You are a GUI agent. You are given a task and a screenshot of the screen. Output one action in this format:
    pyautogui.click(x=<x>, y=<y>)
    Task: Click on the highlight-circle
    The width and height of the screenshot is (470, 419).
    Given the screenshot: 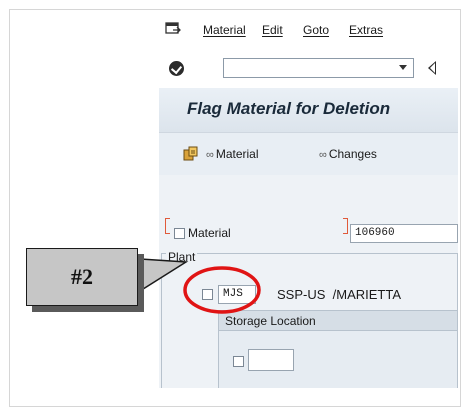 What is the action you would take?
    pyautogui.click(x=222, y=290)
    